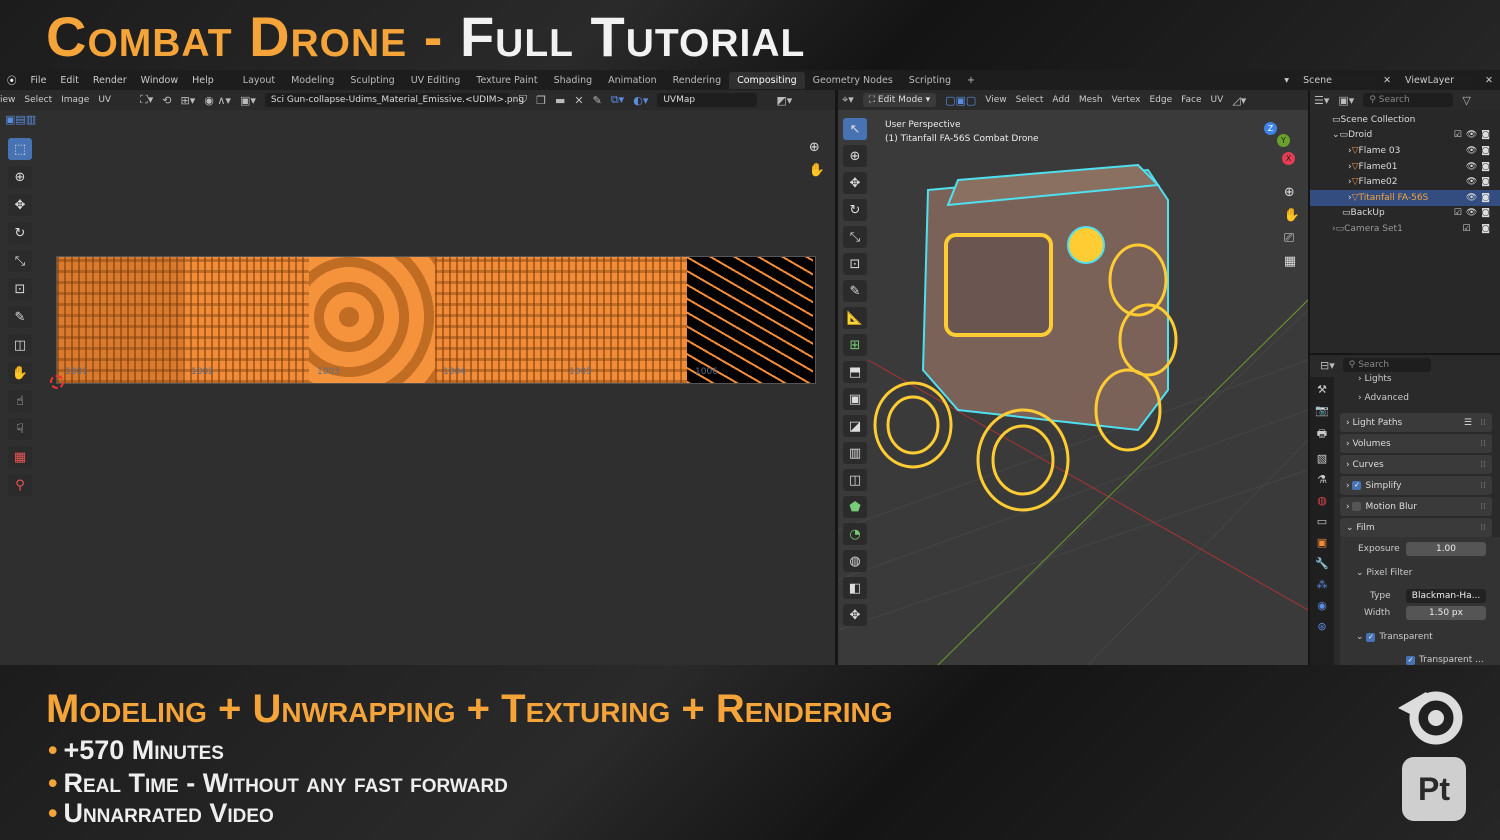 The width and height of the screenshot is (1500, 840). What do you see at coordinates (1416, 464) in the screenshot?
I see `panel-curves: › Curves ⁞⁞` at bounding box center [1416, 464].